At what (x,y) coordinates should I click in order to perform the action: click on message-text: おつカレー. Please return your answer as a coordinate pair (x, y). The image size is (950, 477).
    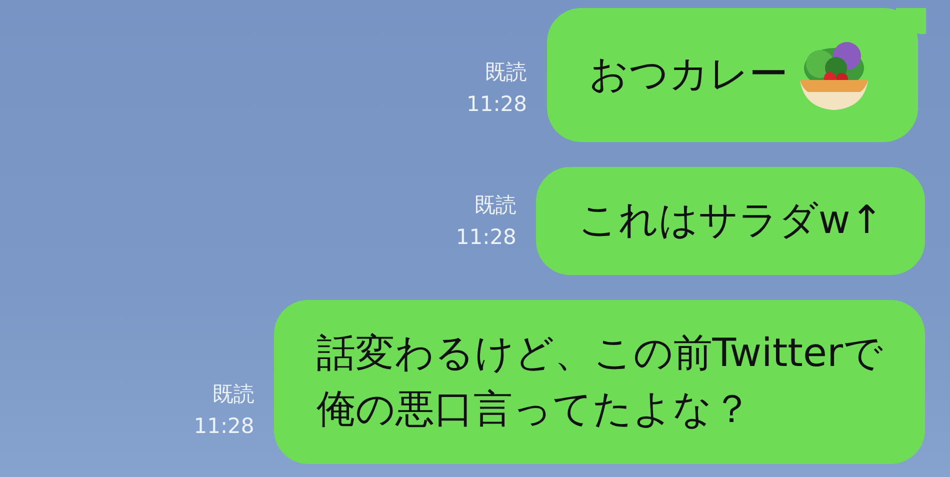
    Looking at the image, I should click on (688, 75).